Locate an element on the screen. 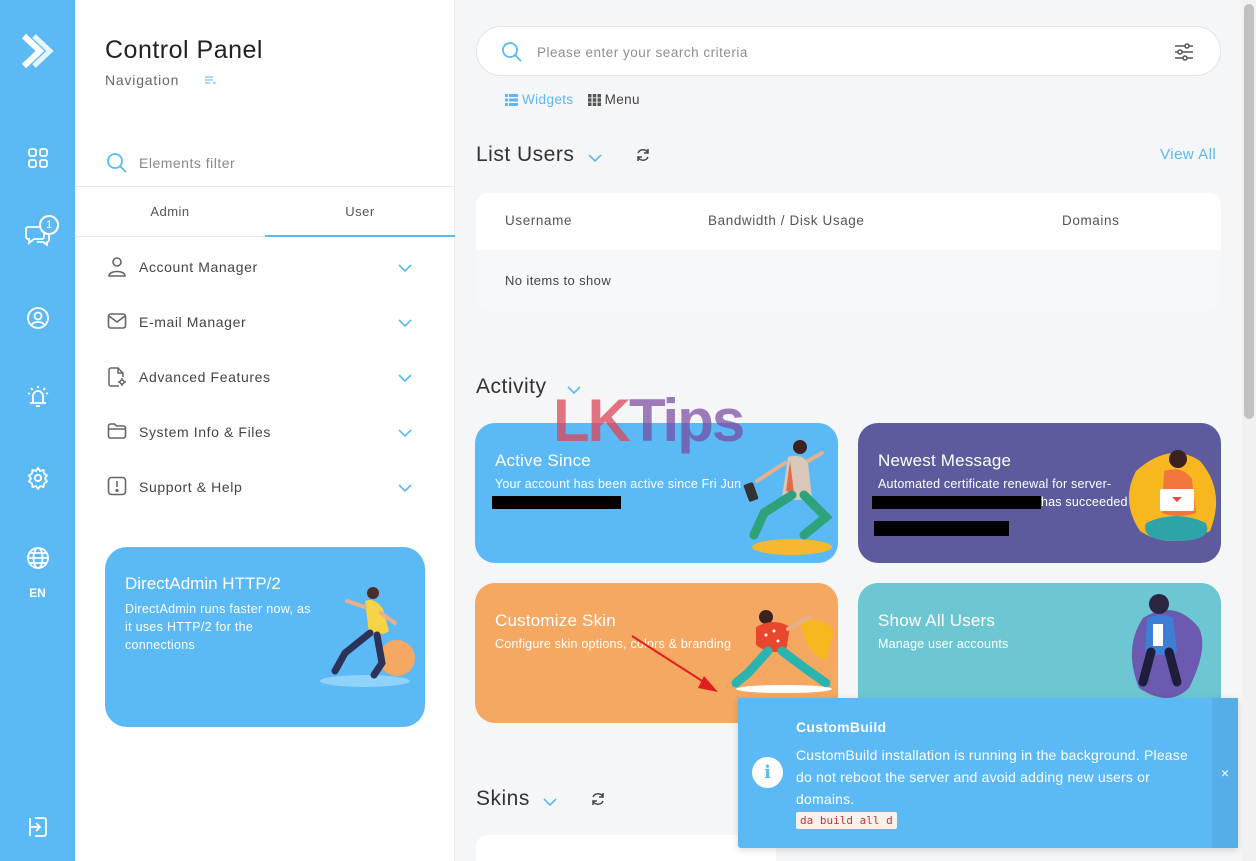 The height and width of the screenshot is (861, 1256). panel-subtitle: Navigation is located at coordinates (142, 80).